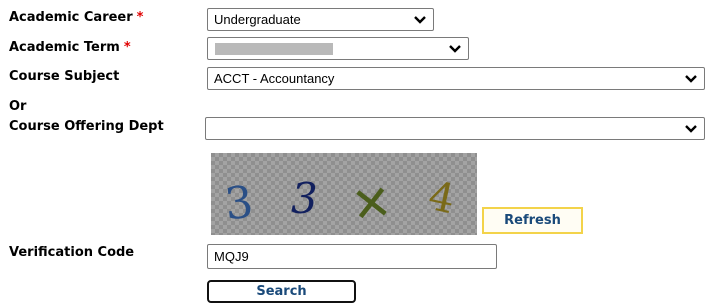 This screenshot has height=304, width=705. What do you see at coordinates (441, 198) in the screenshot?
I see `captcha-char: 4` at bounding box center [441, 198].